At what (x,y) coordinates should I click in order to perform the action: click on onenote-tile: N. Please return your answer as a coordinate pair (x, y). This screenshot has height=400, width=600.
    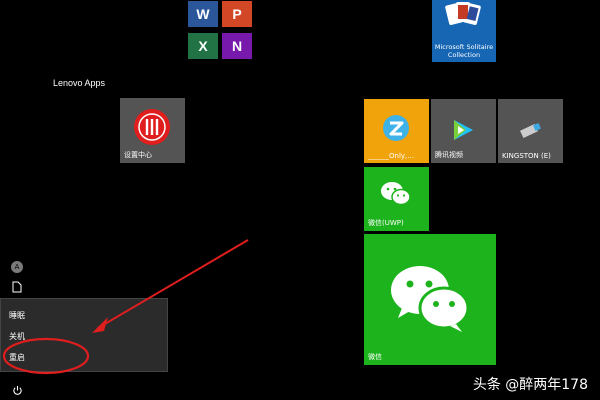
    Looking at the image, I should click on (237, 46).